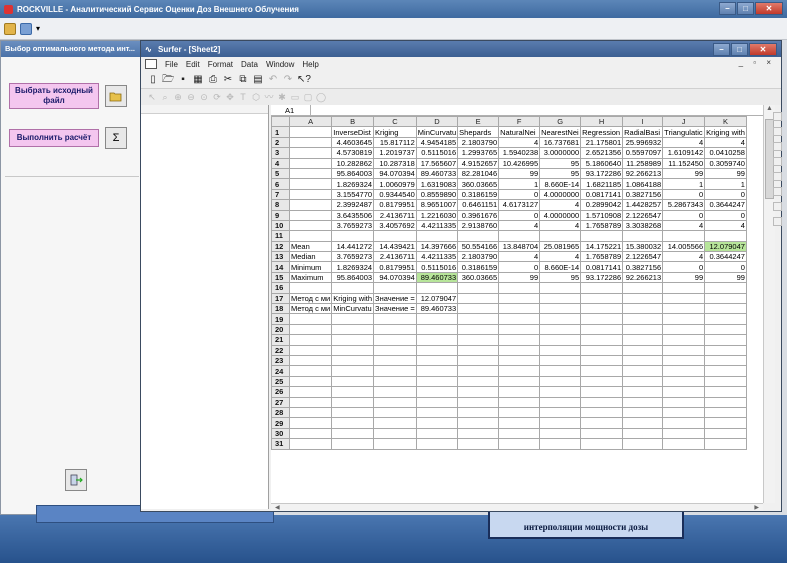  Describe the element at coordinates (519, 205) in the screenshot. I see `table-cell: 4.6173127` at that location.